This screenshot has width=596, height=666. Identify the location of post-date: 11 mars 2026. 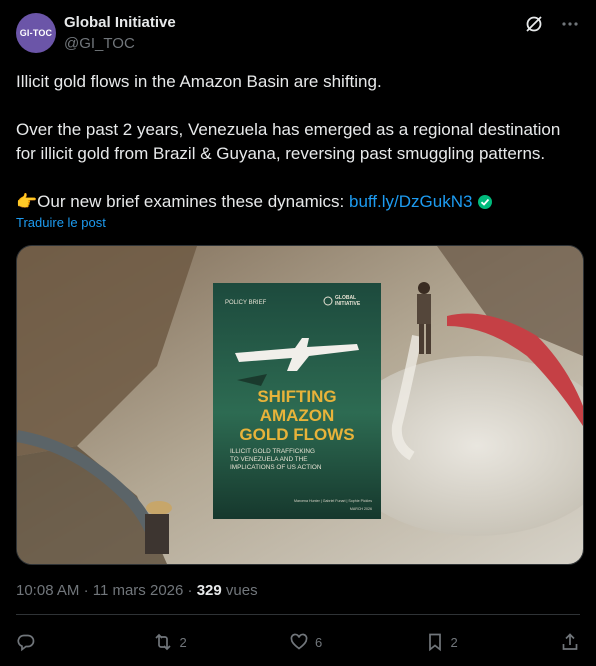
(138, 590).